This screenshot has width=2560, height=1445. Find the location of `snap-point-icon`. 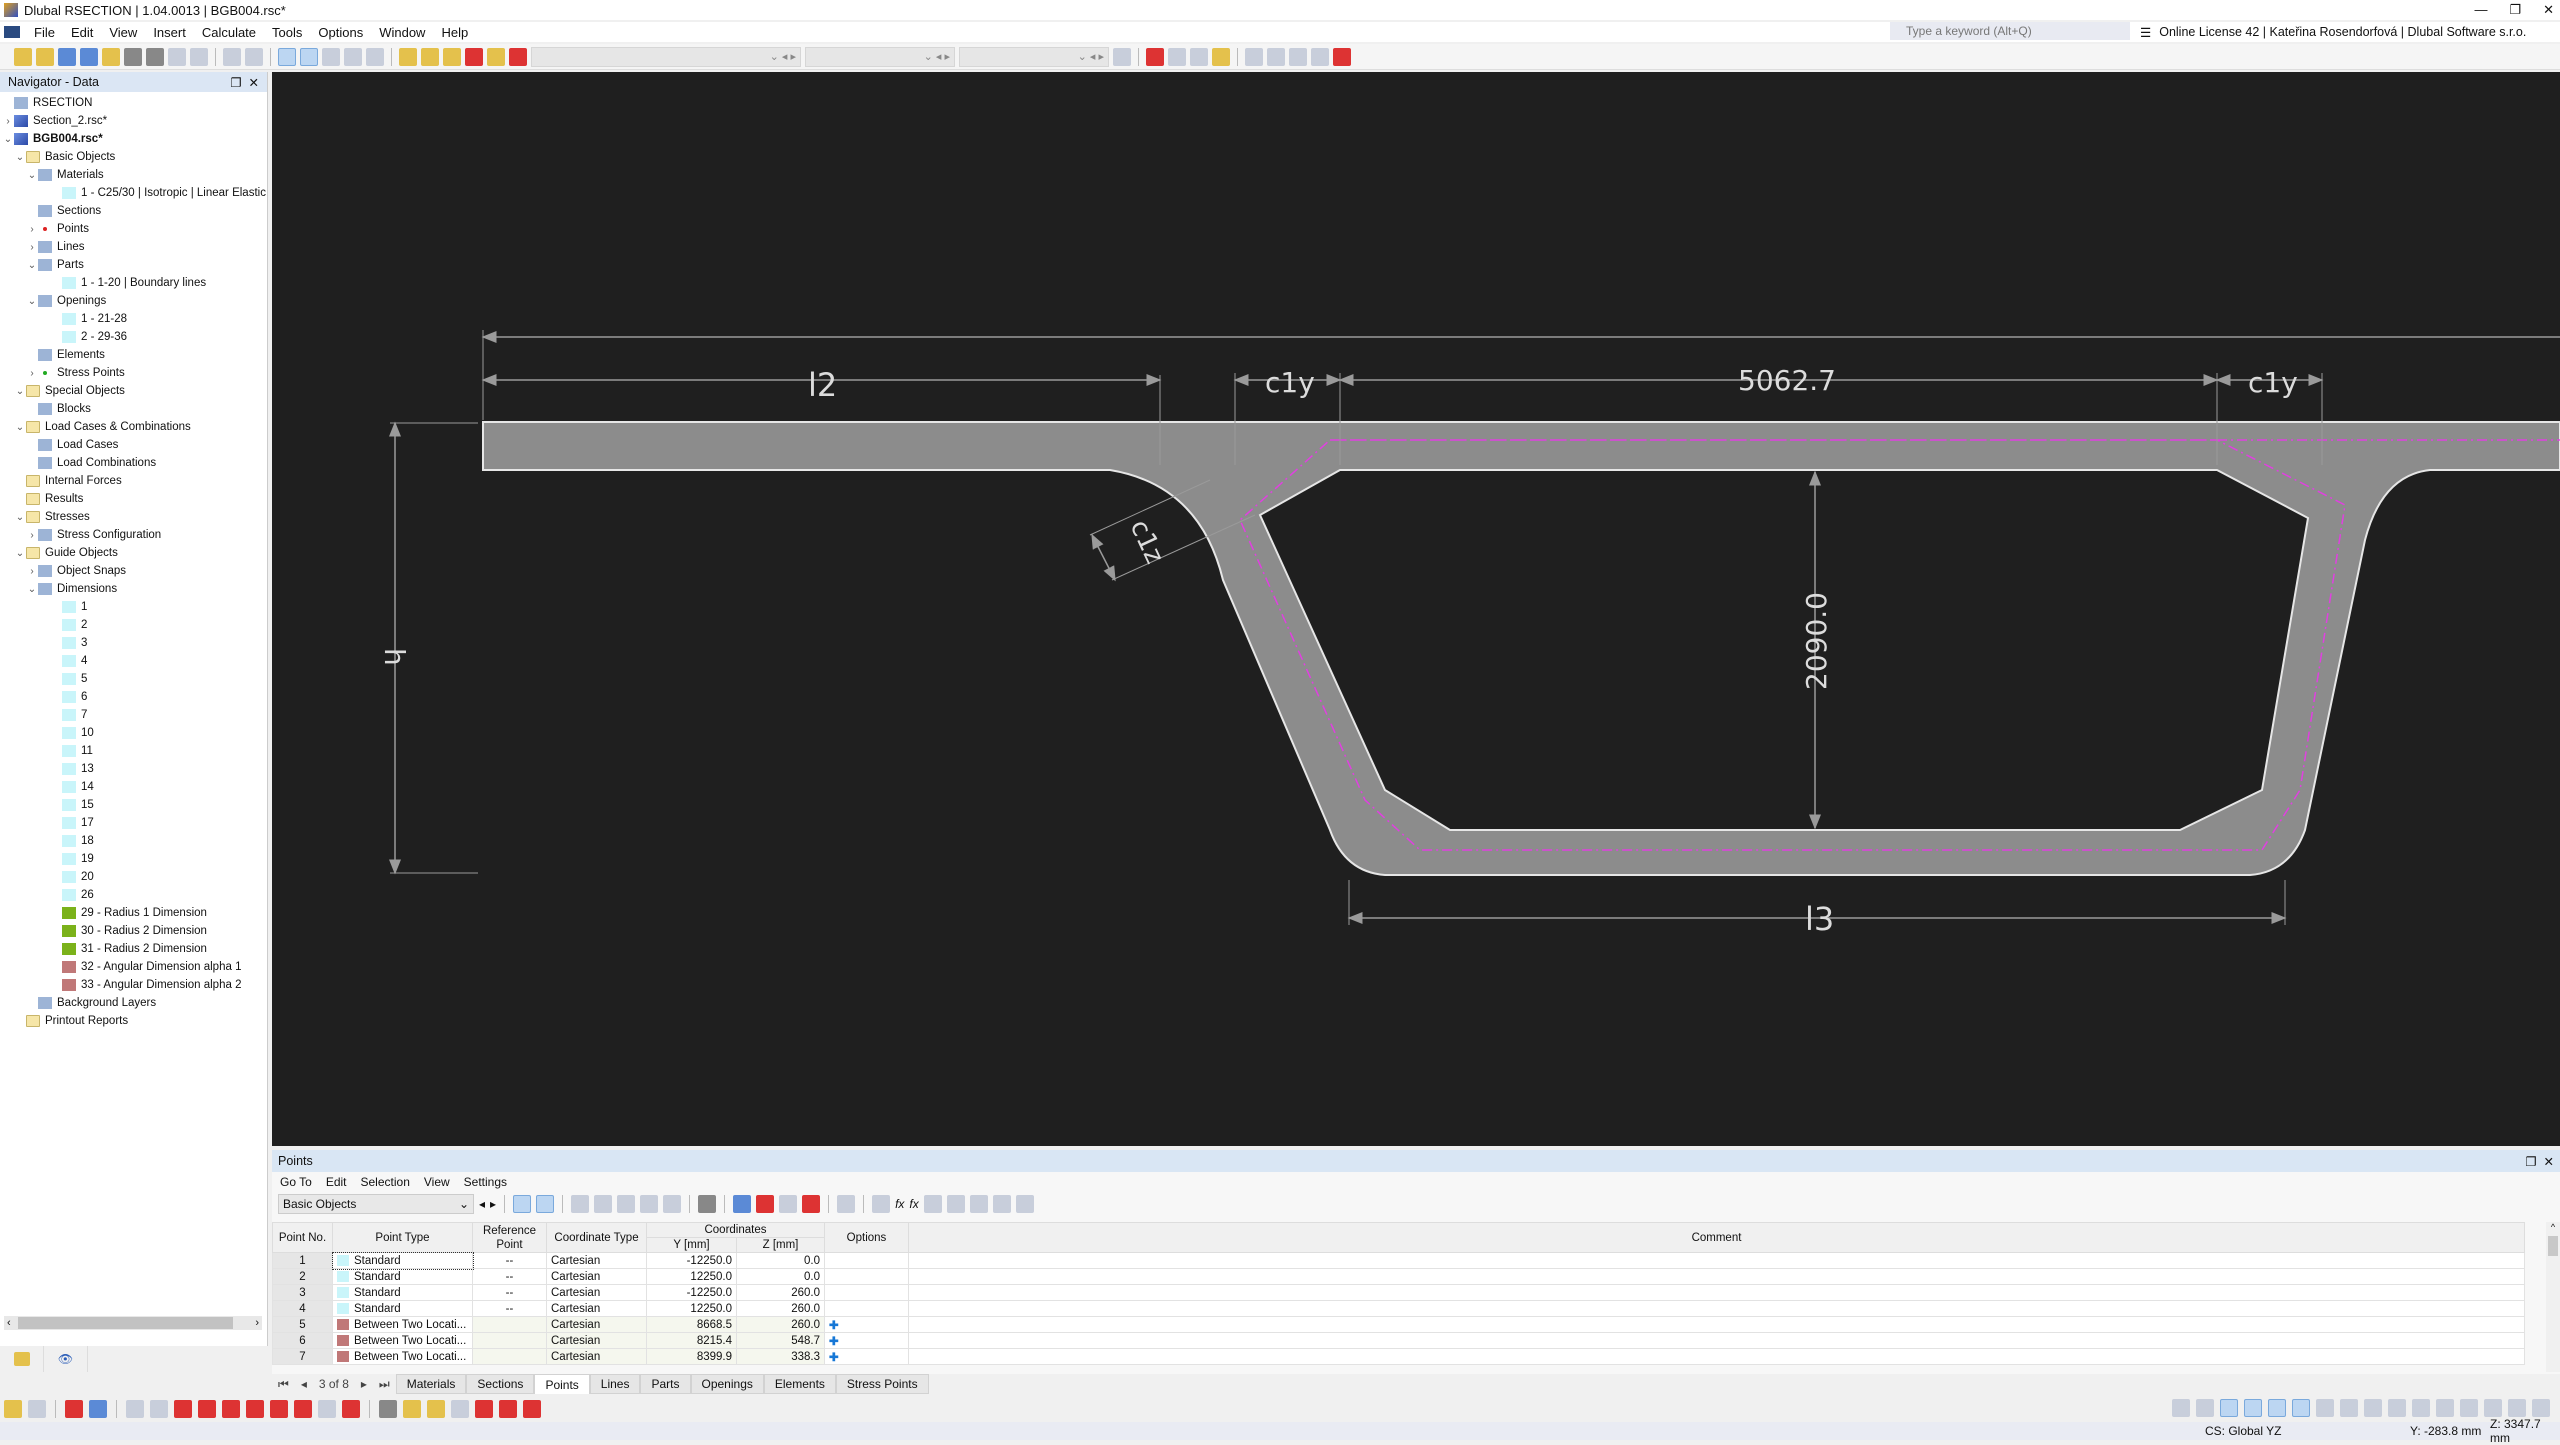

snap-point-icon is located at coordinates (13, 1409).